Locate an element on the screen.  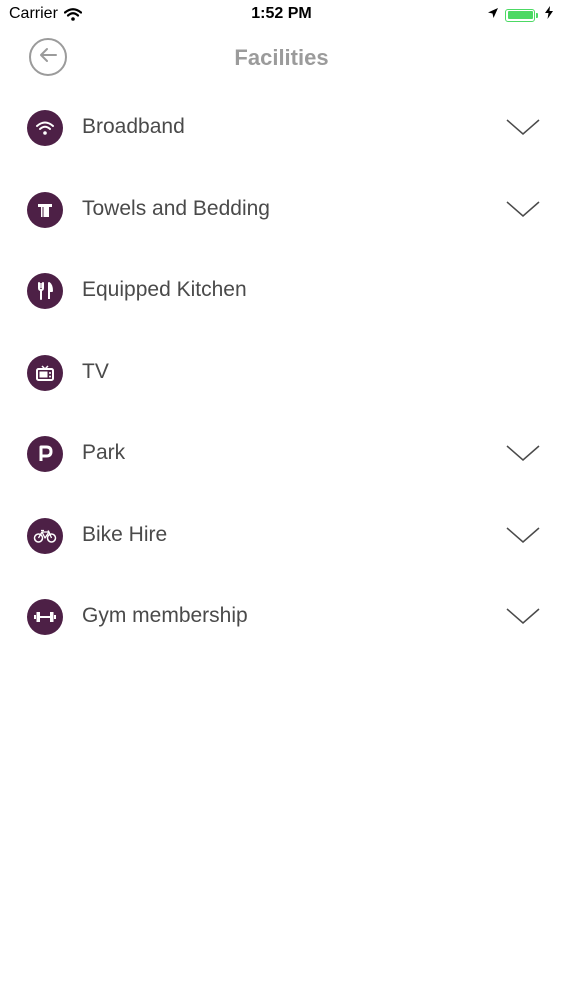
facility-label: Park is located at coordinates (104, 452).